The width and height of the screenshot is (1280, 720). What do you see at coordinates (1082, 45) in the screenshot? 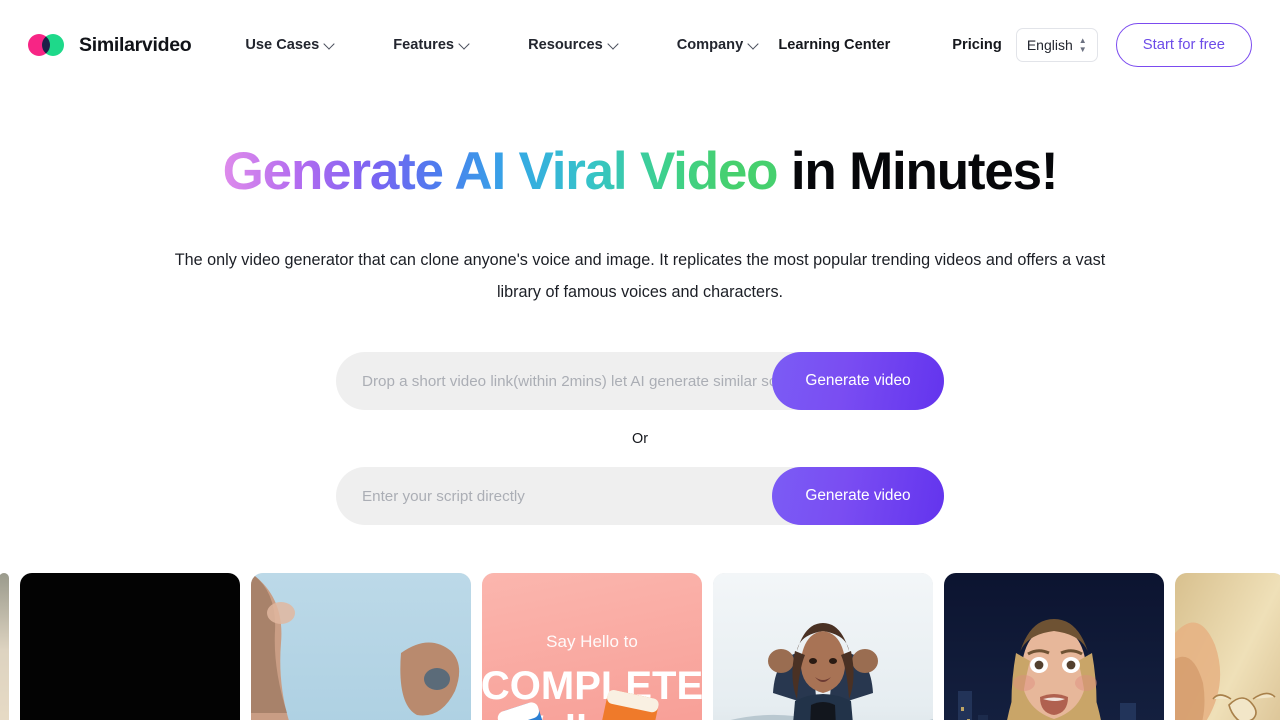
I see `up-down-chevron-icon: ▲ ▼` at bounding box center [1082, 45].